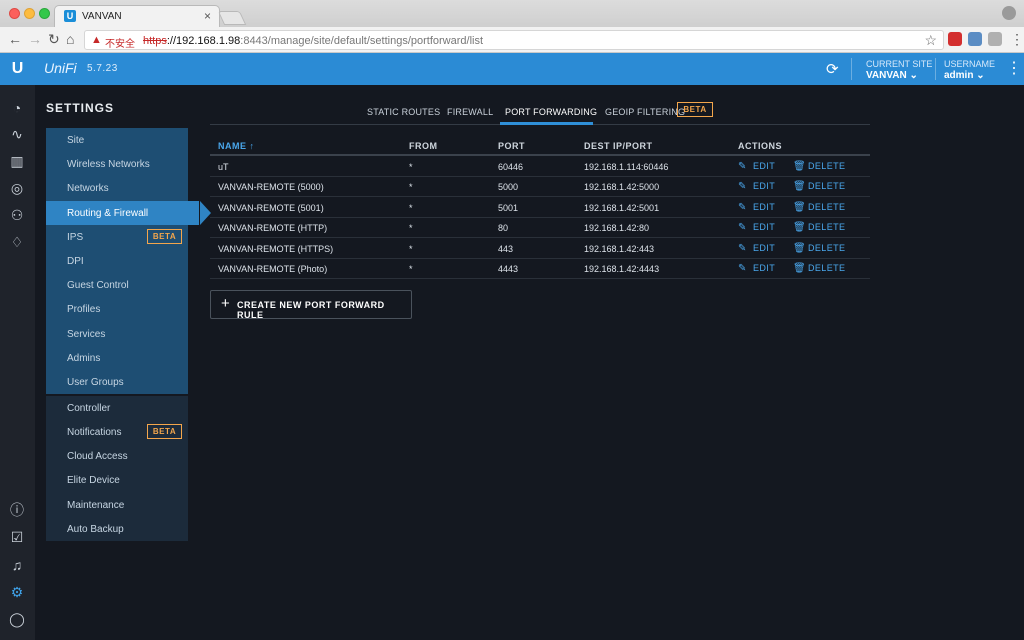 The image size is (1024, 640). What do you see at coordinates (403, 112) in the screenshot?
I see `tab-static-routes: STATIC ROUTES` at bounding box center [403, 112].